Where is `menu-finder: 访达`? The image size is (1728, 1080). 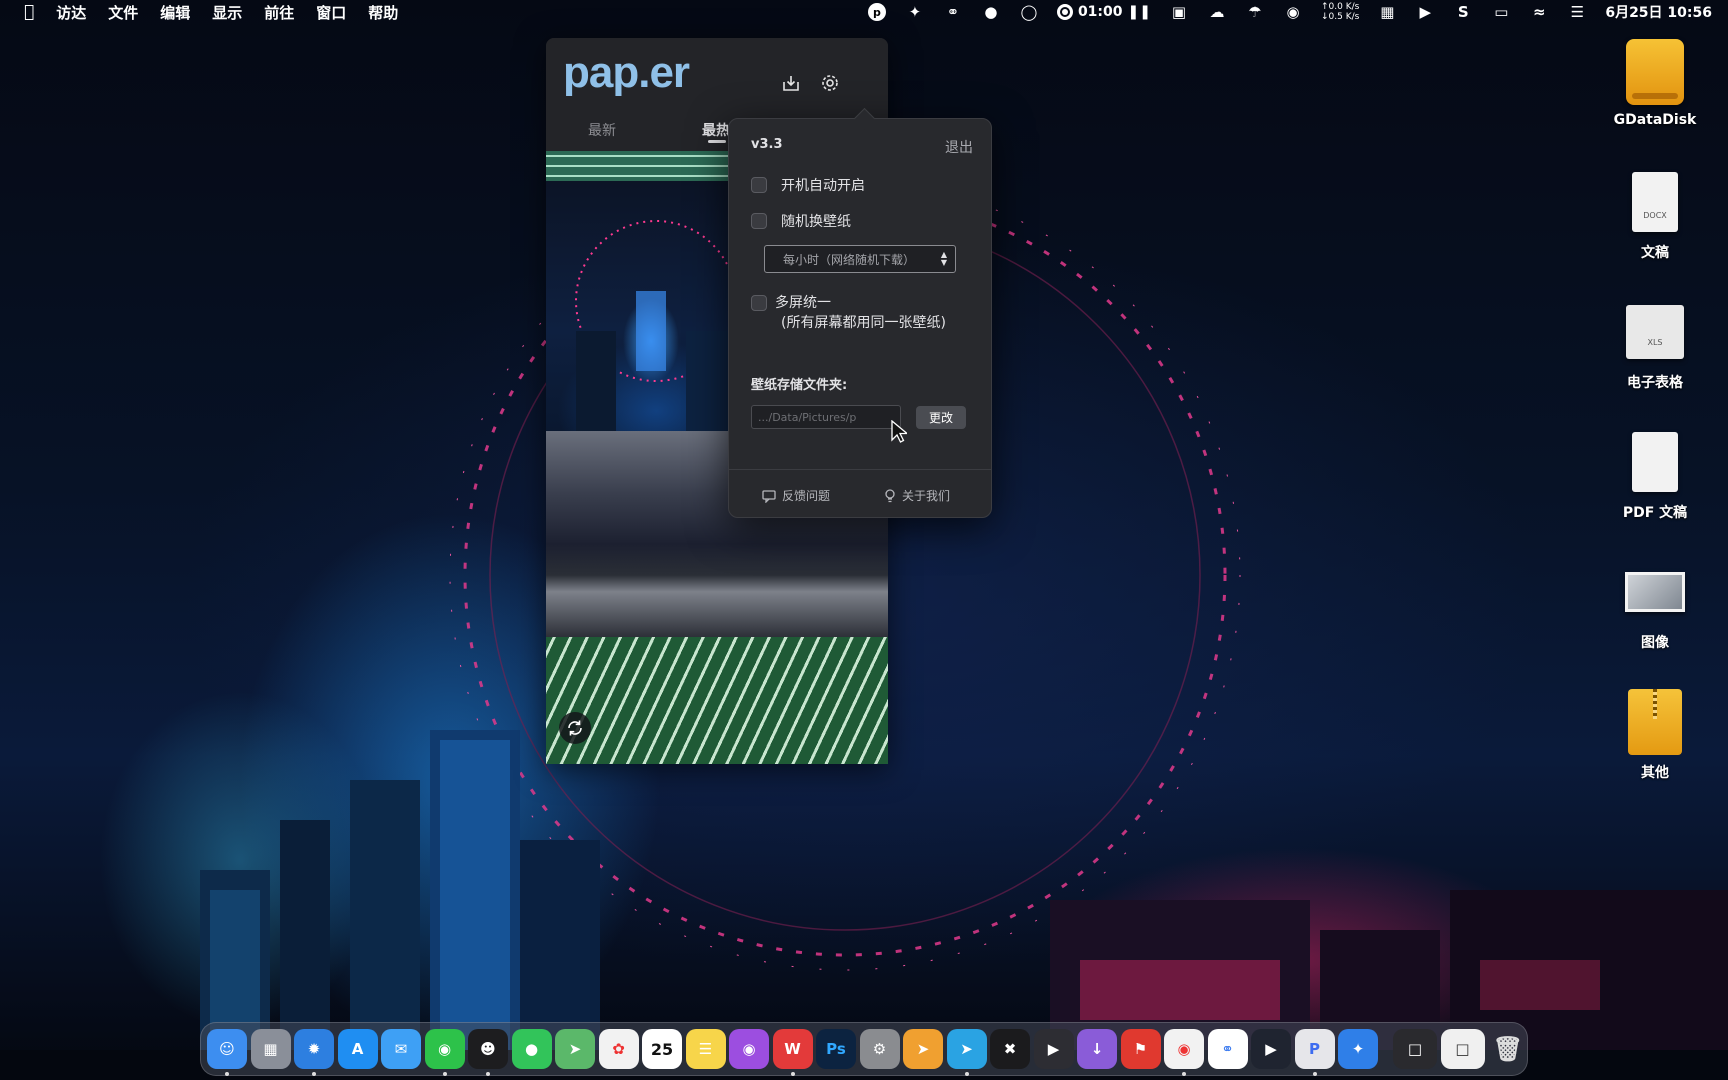 menu-finder: 访达 is located at coordinates (71, 12).